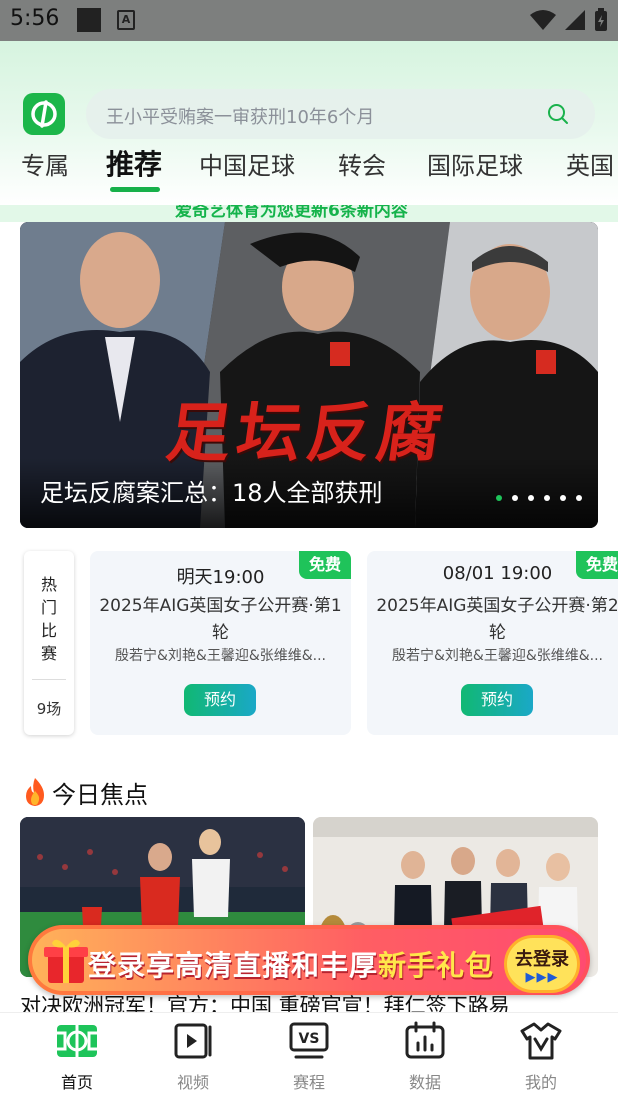 The height and width of the screenshot is (1098, 618). What do you see at coordinates (220, 577) in the screenshot?
I see `match-time: 明天19:00` at bounding box center [220, 577].